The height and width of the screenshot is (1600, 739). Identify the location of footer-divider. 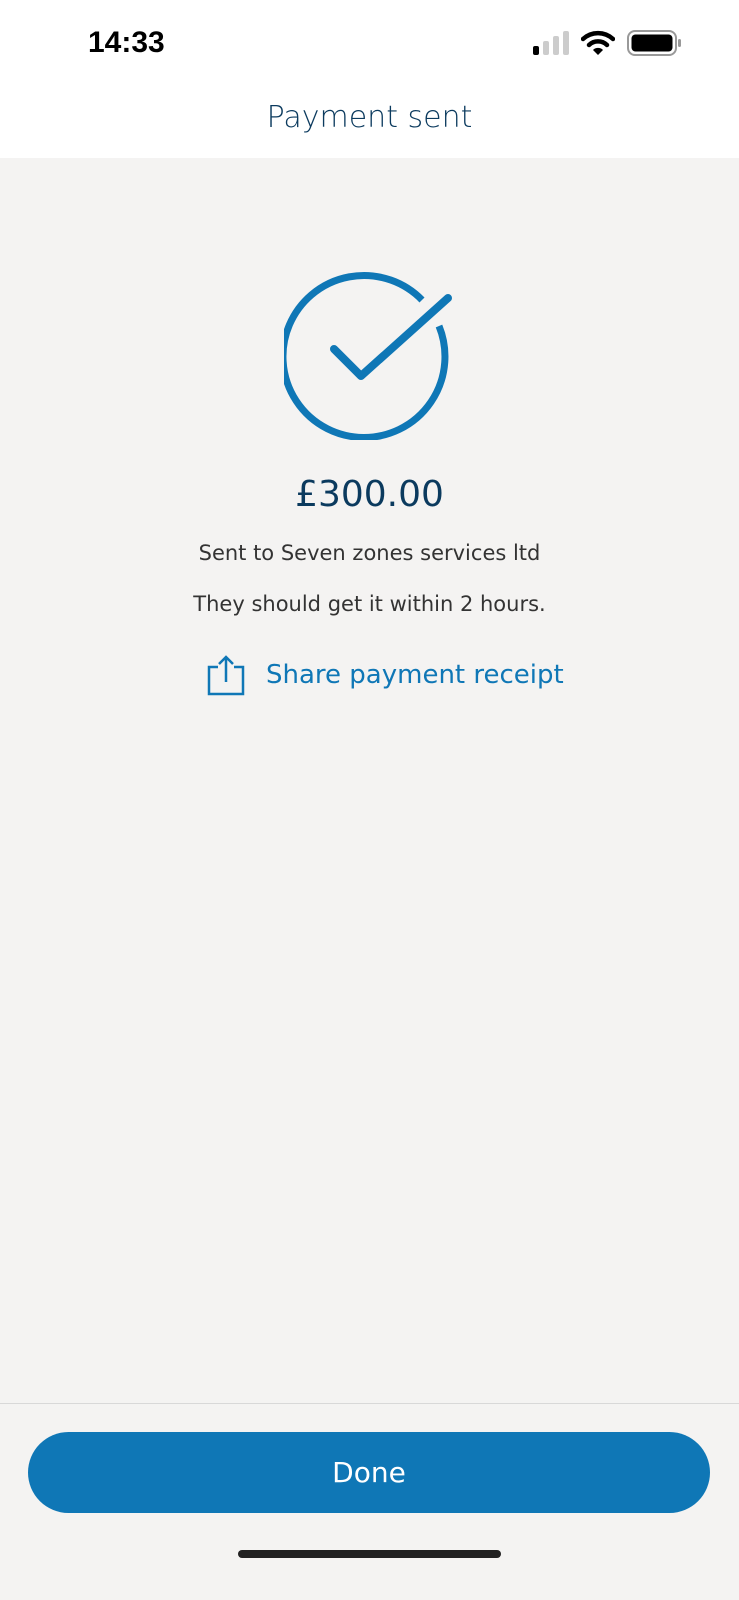
(369, 1403).